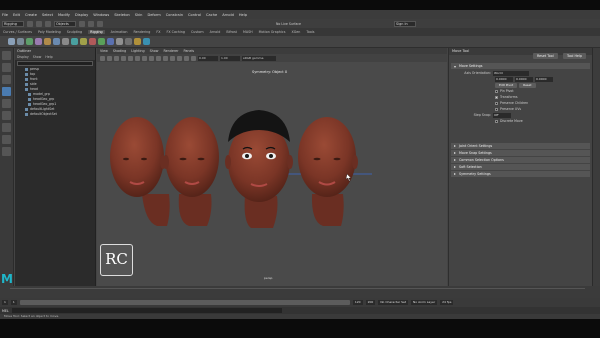 The height and width of the screenshot is (338, 600). I want to click on discrete-move-checkbox, so click(496, 121).